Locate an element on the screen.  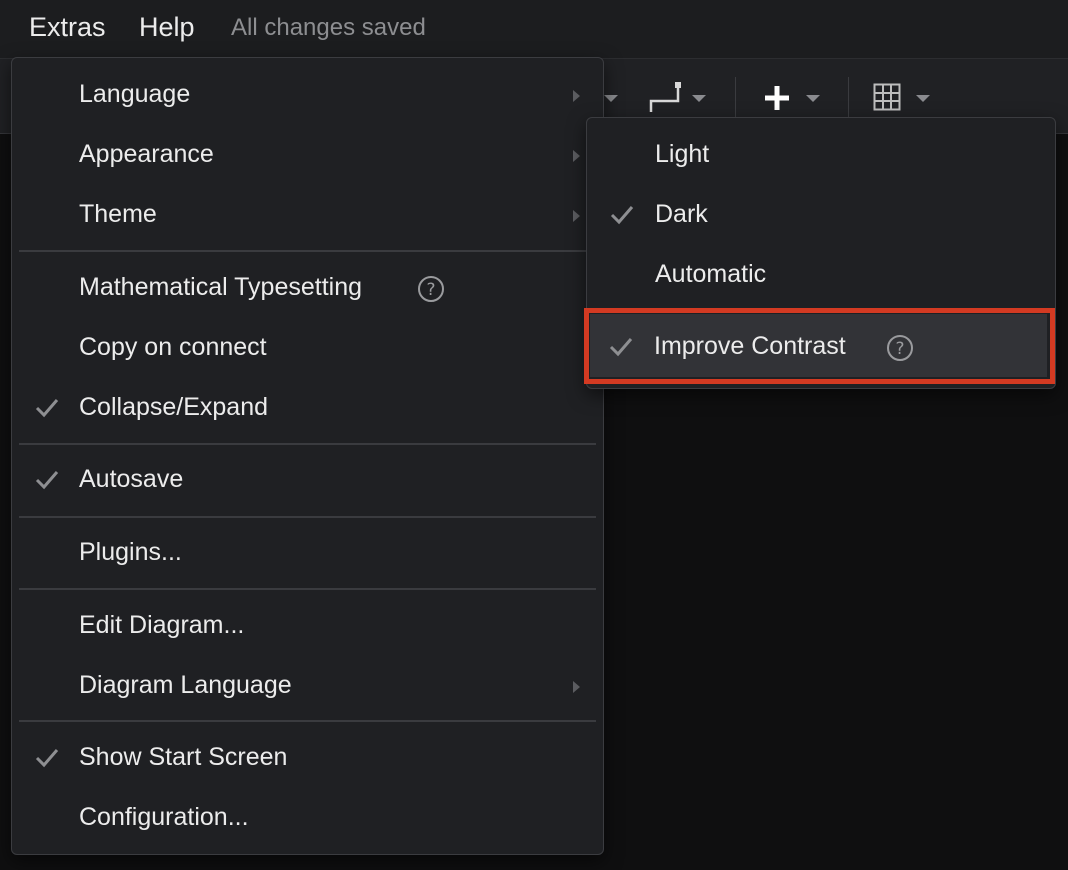
submenu-item-automatic: Automatic is located at coordinates (821, 276).